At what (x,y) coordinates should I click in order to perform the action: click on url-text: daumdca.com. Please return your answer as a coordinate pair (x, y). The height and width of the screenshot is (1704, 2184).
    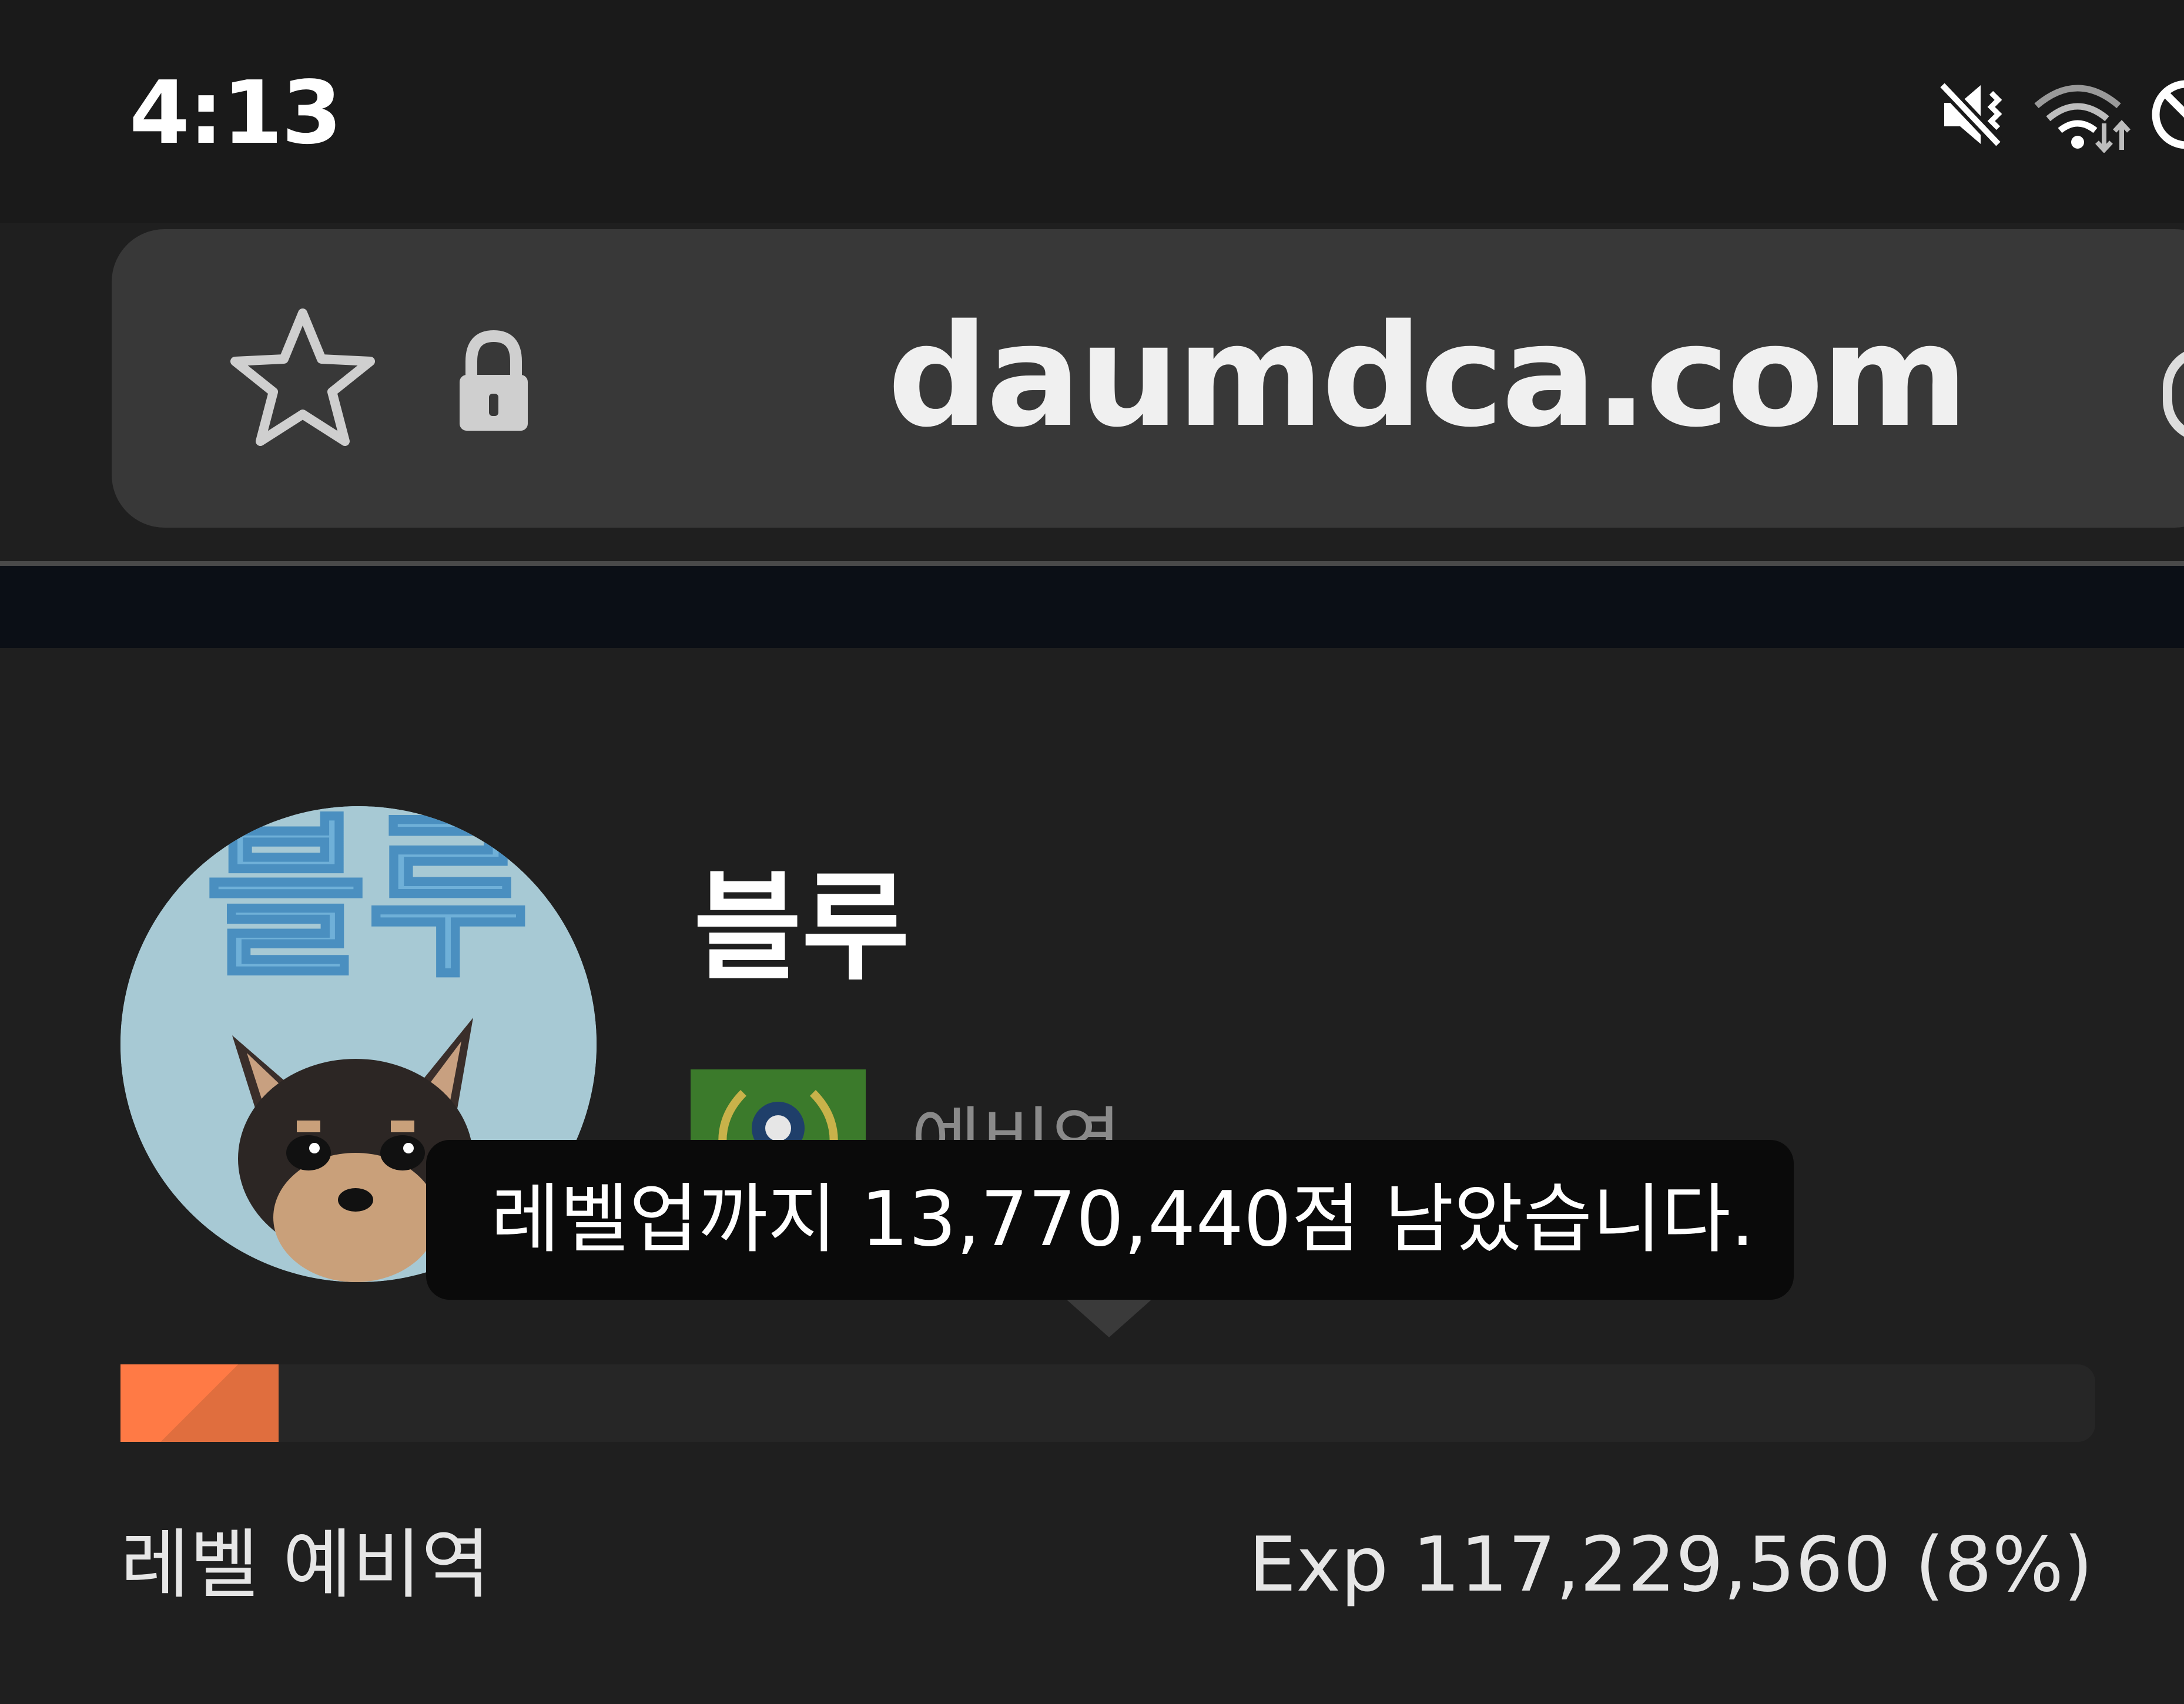
    Looking at the image, I should click on (1428, 376).